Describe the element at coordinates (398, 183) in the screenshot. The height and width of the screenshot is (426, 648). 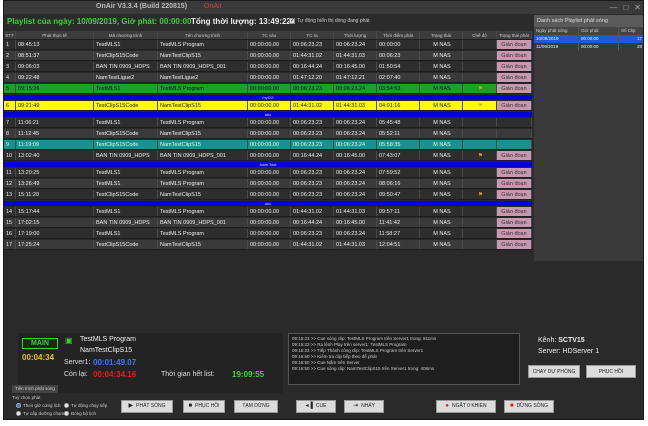
I see `cell-air-time: 08:06:16` at that location.